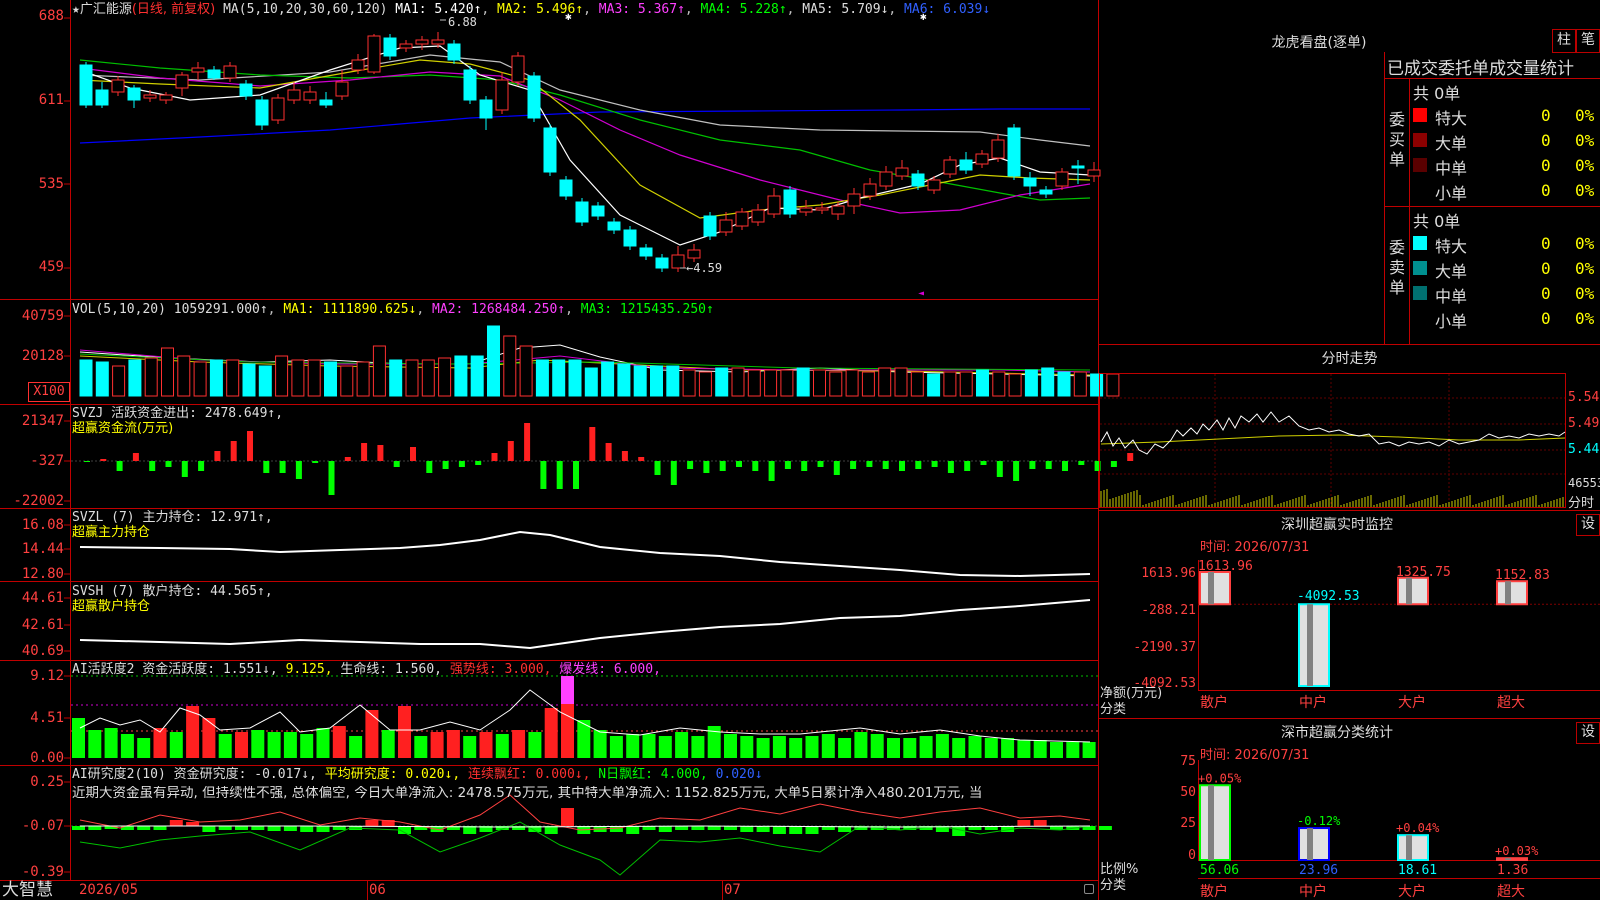  What do you see at coordinates (105, 9) in the screenshot?
I see `stock-name: 广汇能源` at bounding box center [105, 9].